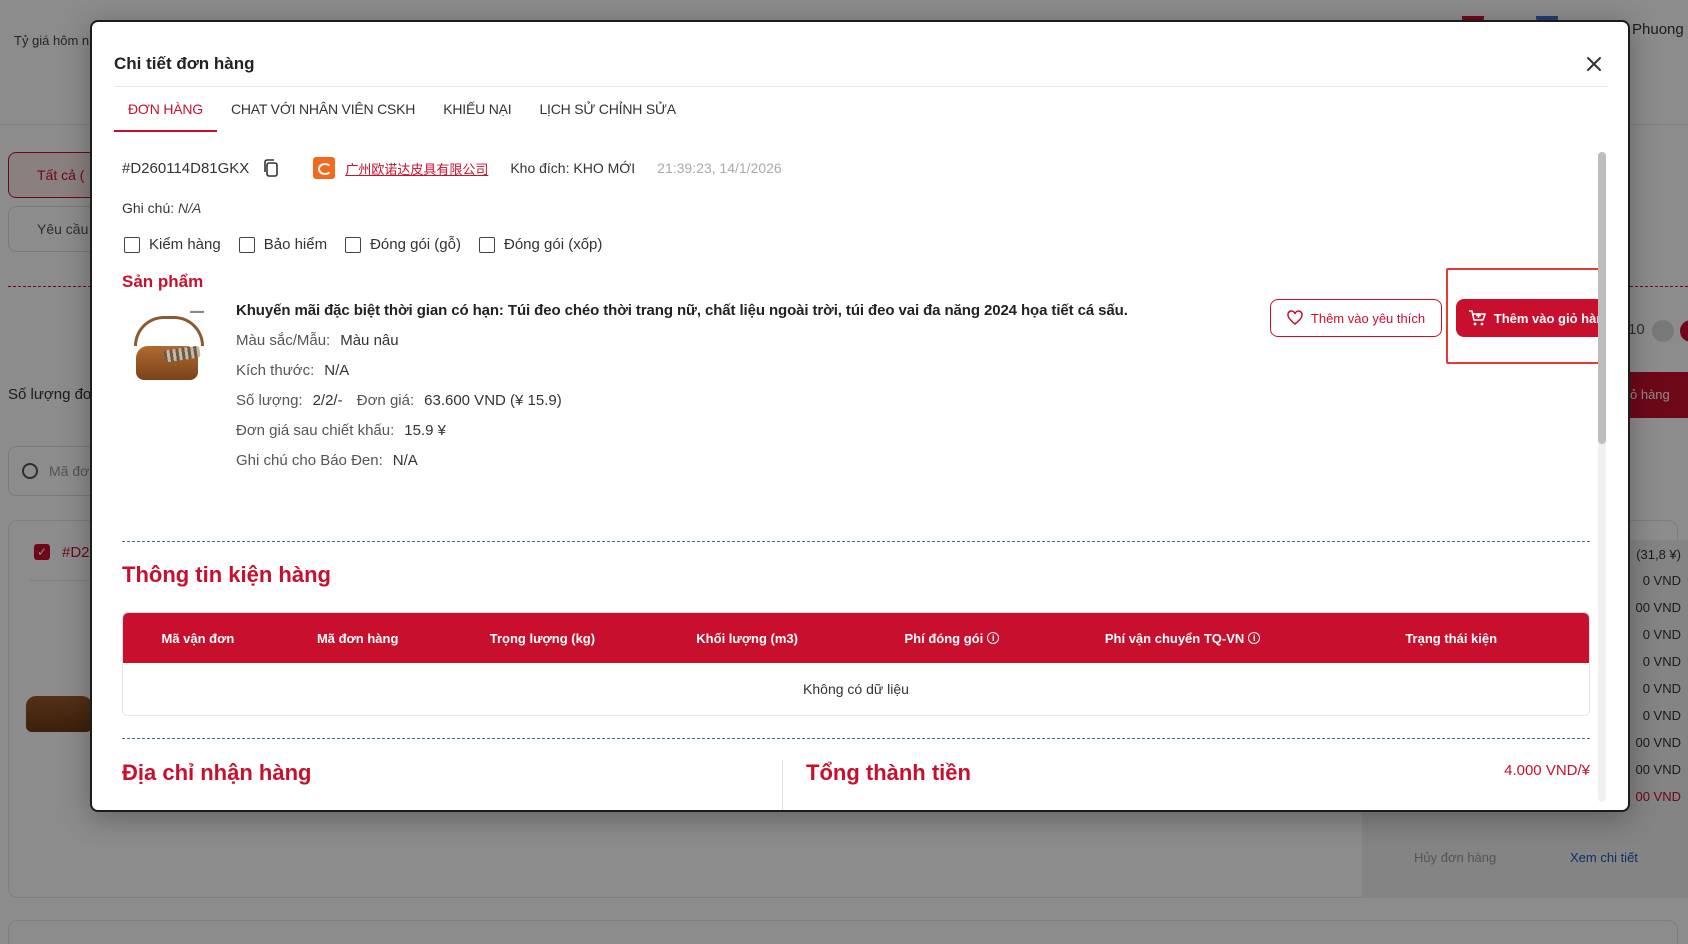 The height and width of the screenshot is (944, 1688). I want to click on total-heading: Tổng thành tiền, so click(888, 772).